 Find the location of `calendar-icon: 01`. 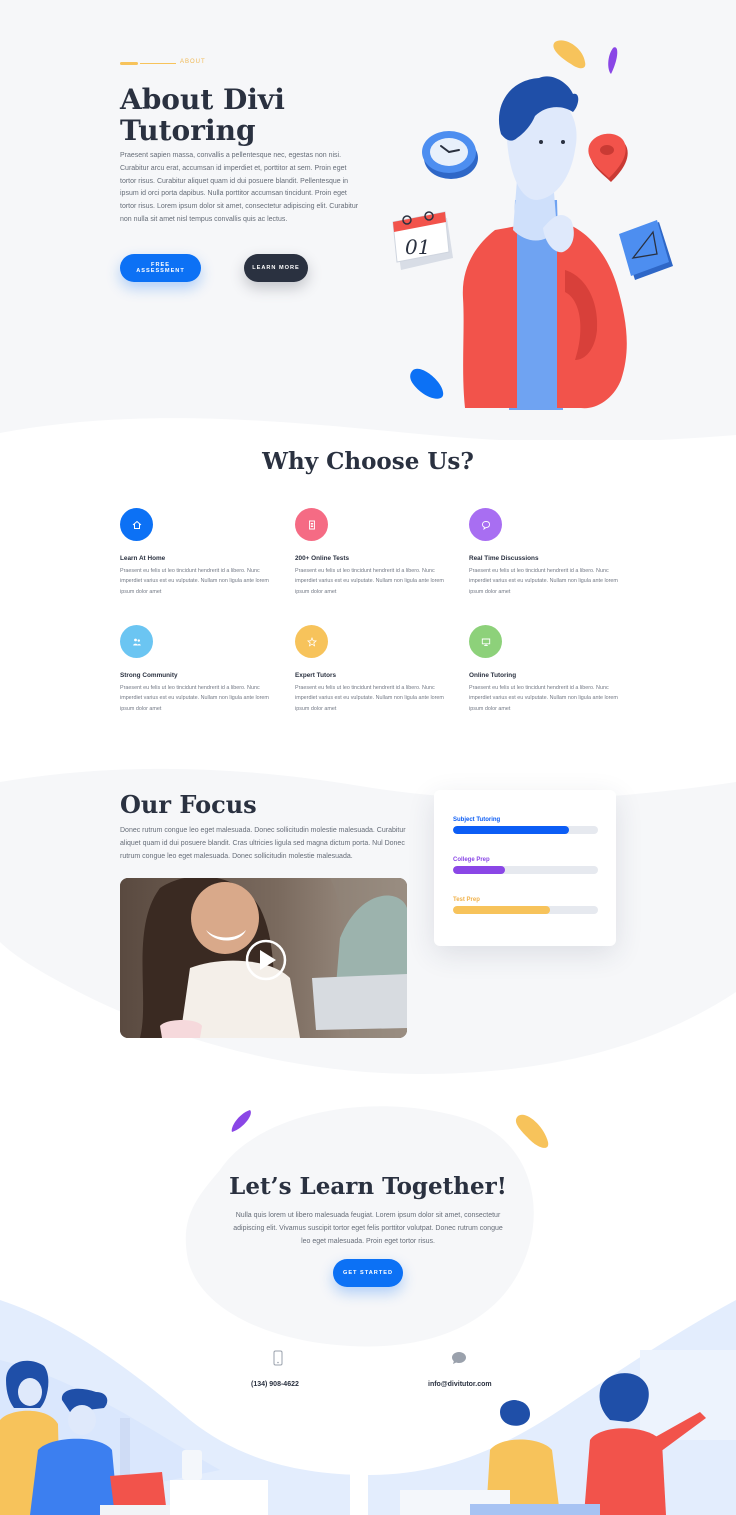

calendar-icon: 01 is located at coordinates (422, 240).